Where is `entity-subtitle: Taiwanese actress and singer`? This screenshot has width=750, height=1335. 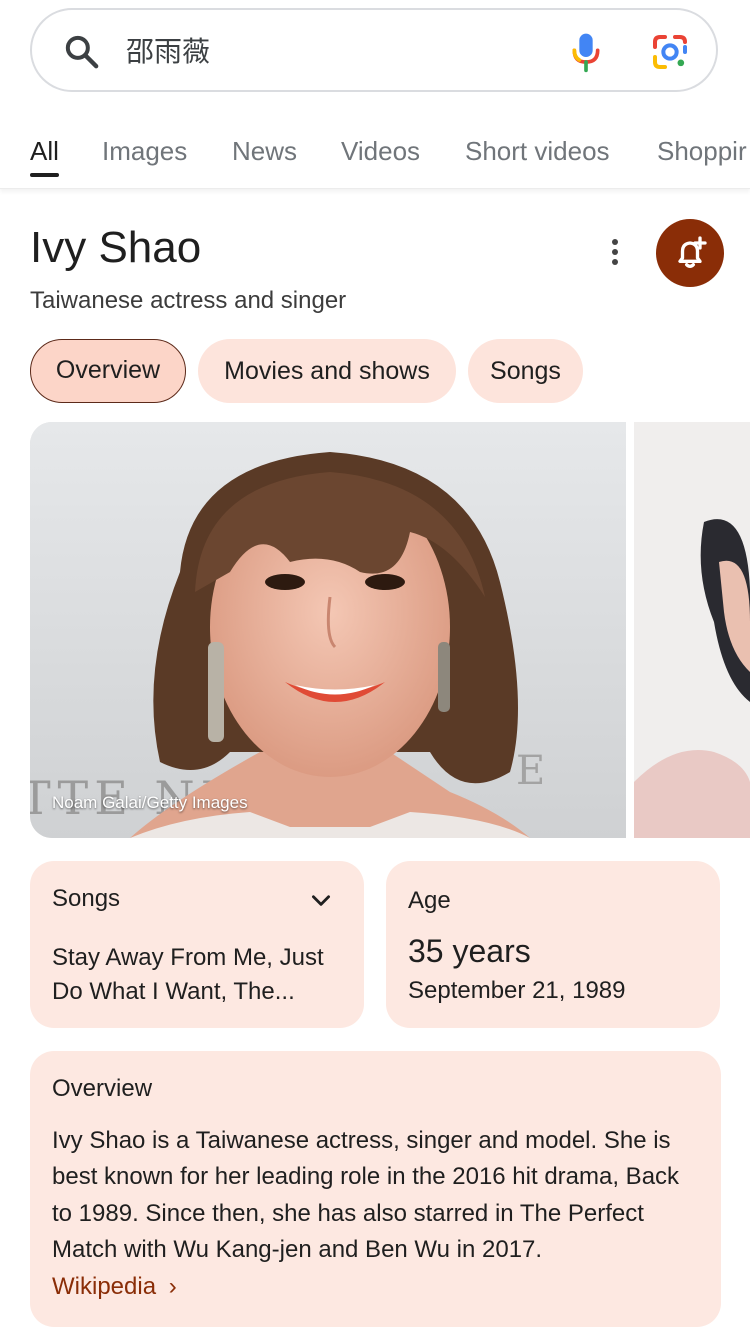
entity-subtitle: Taiwanese actress and singer is located at coordinates (188, 300).